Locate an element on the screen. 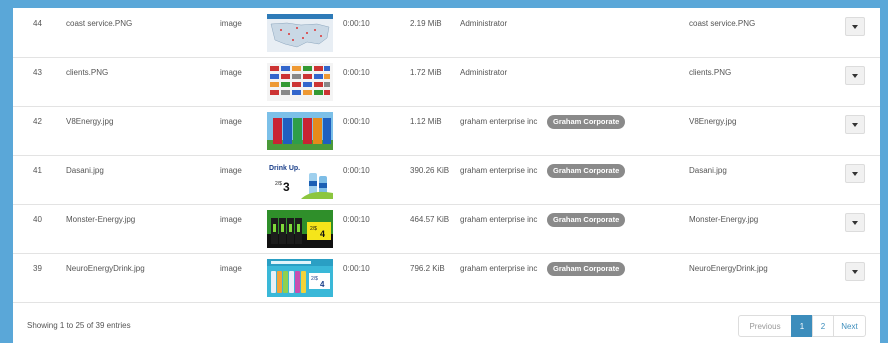 Image resolution: width=888 pixels, height=343 pixels. pagination-previous: Previous is located at coordinates (765, 326).